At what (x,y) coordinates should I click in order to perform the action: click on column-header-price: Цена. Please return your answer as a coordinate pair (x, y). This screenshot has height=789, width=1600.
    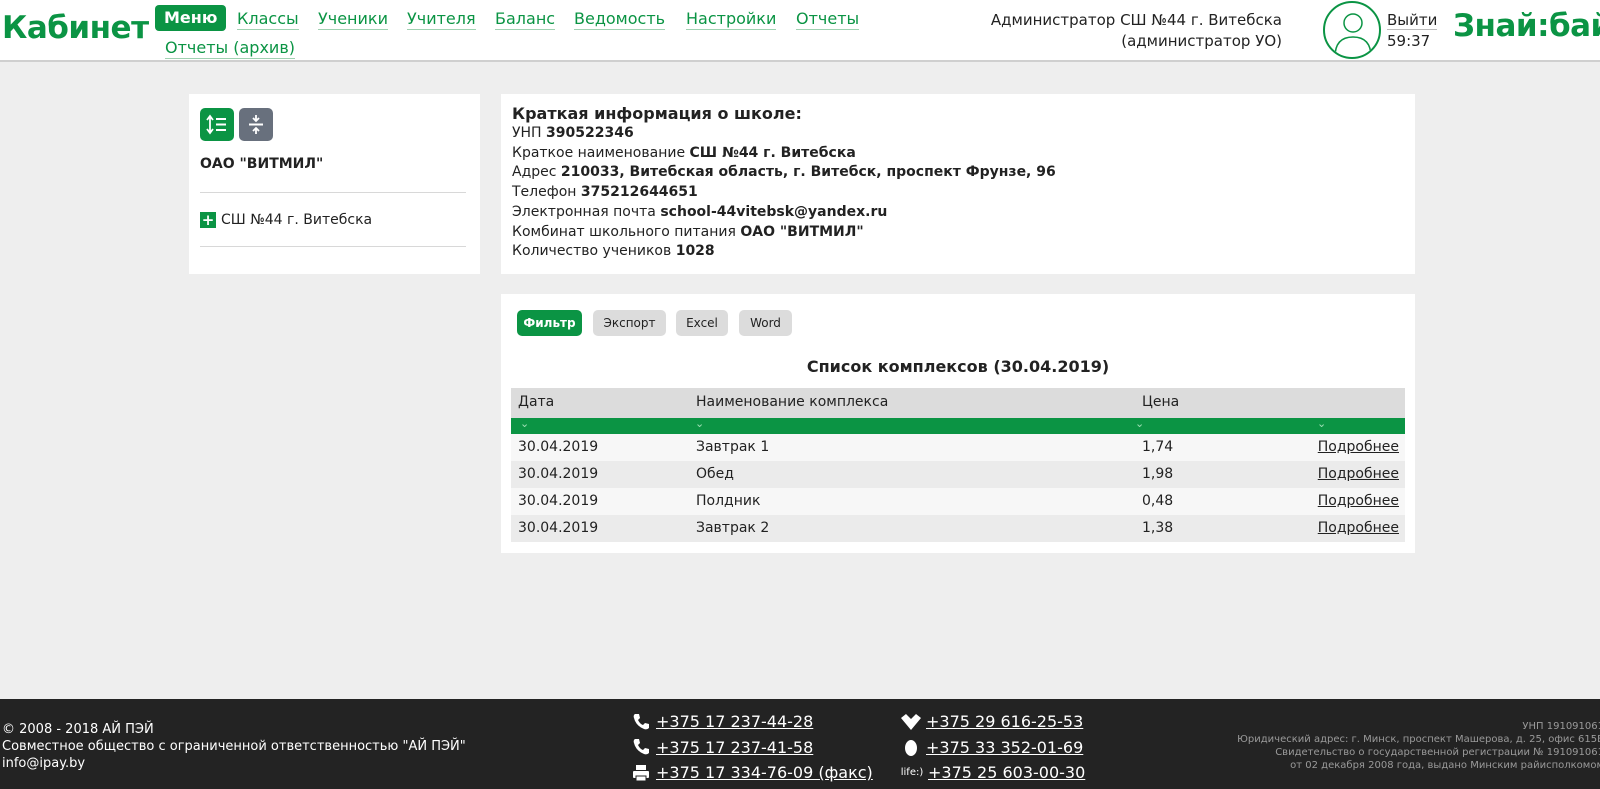
    Looking at the image, I should click on (1160, 402).